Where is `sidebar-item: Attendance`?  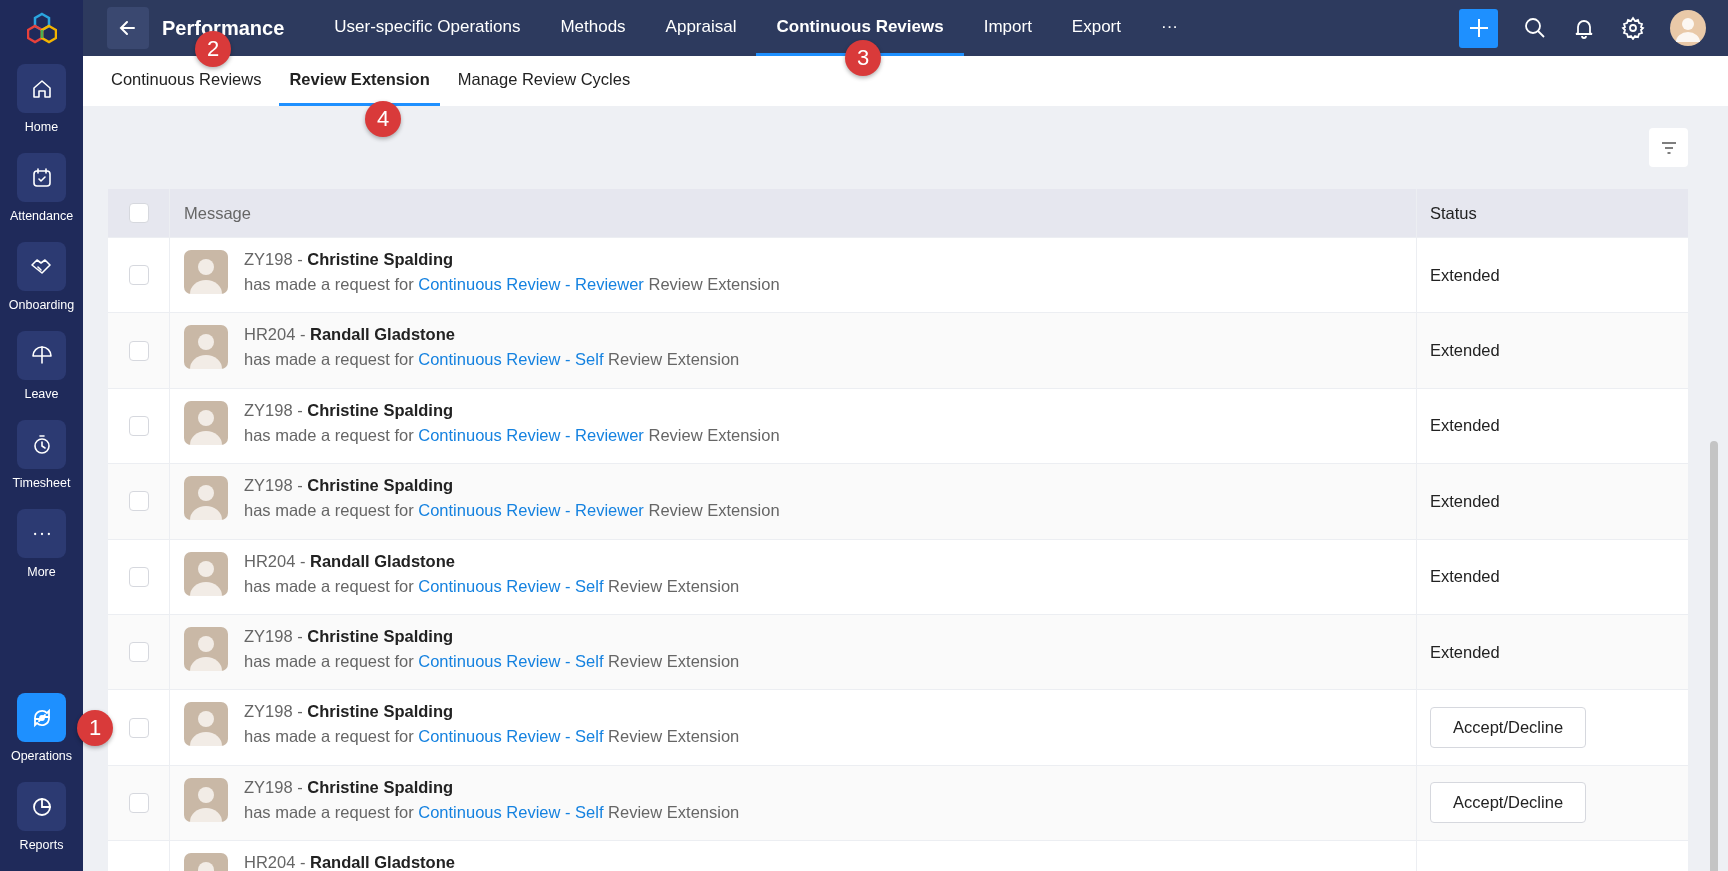
sidebar-item: Attendance is located at coordinates (41, 197).